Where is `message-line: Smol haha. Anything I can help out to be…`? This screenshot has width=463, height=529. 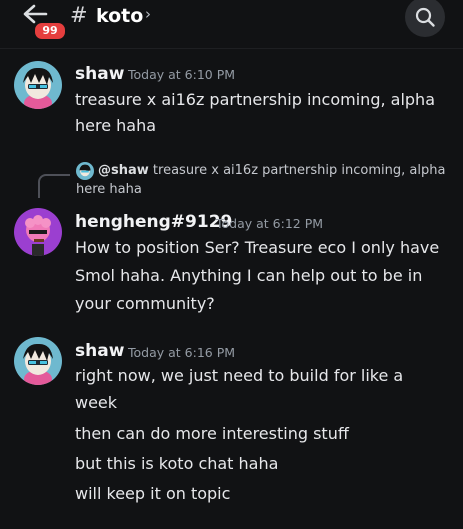 message-line: Smol haha. Anything I can help out to be… is located at coordinates (249, 275).